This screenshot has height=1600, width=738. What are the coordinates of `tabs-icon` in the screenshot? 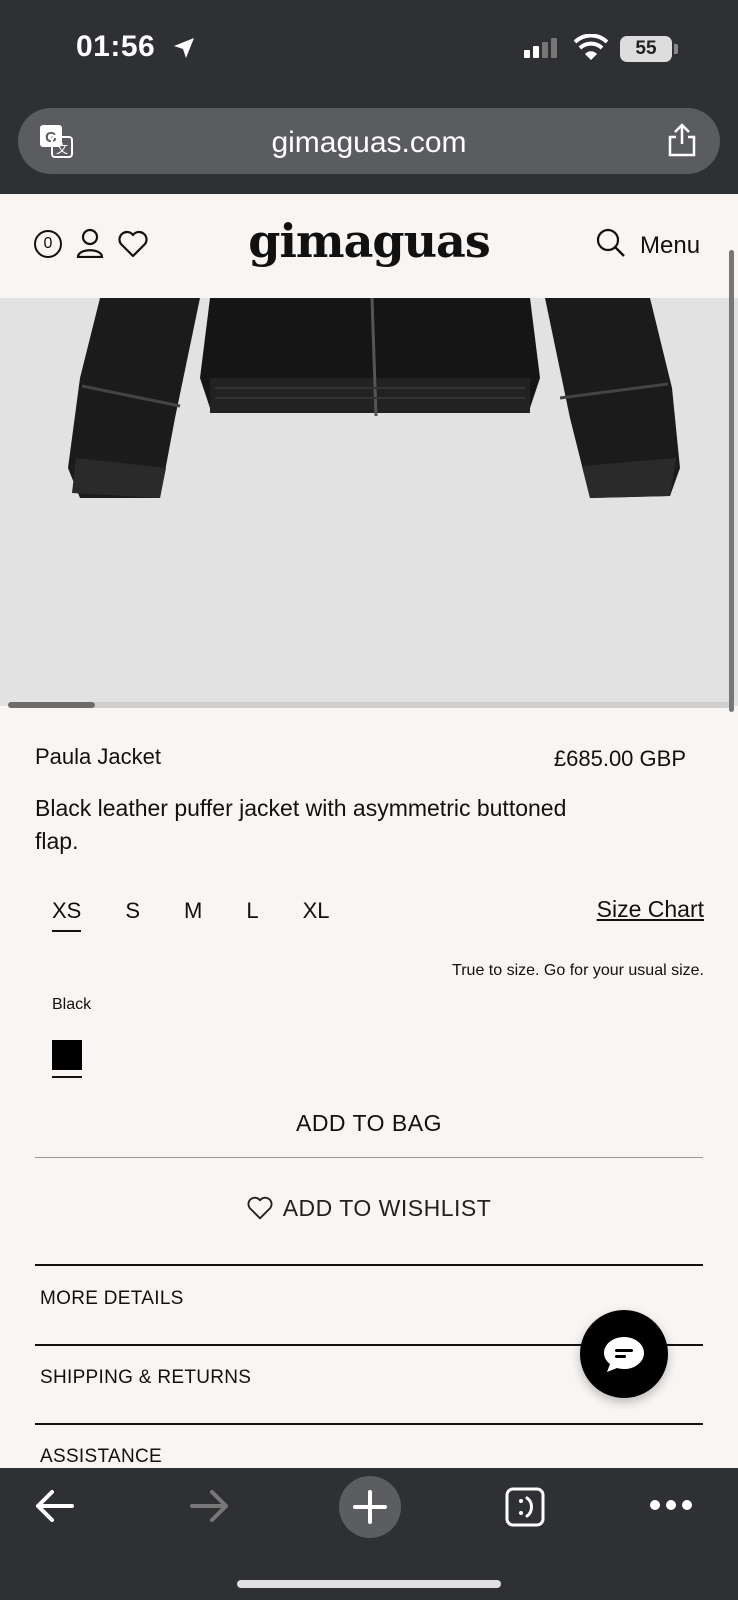 It's located at (525, 1507).